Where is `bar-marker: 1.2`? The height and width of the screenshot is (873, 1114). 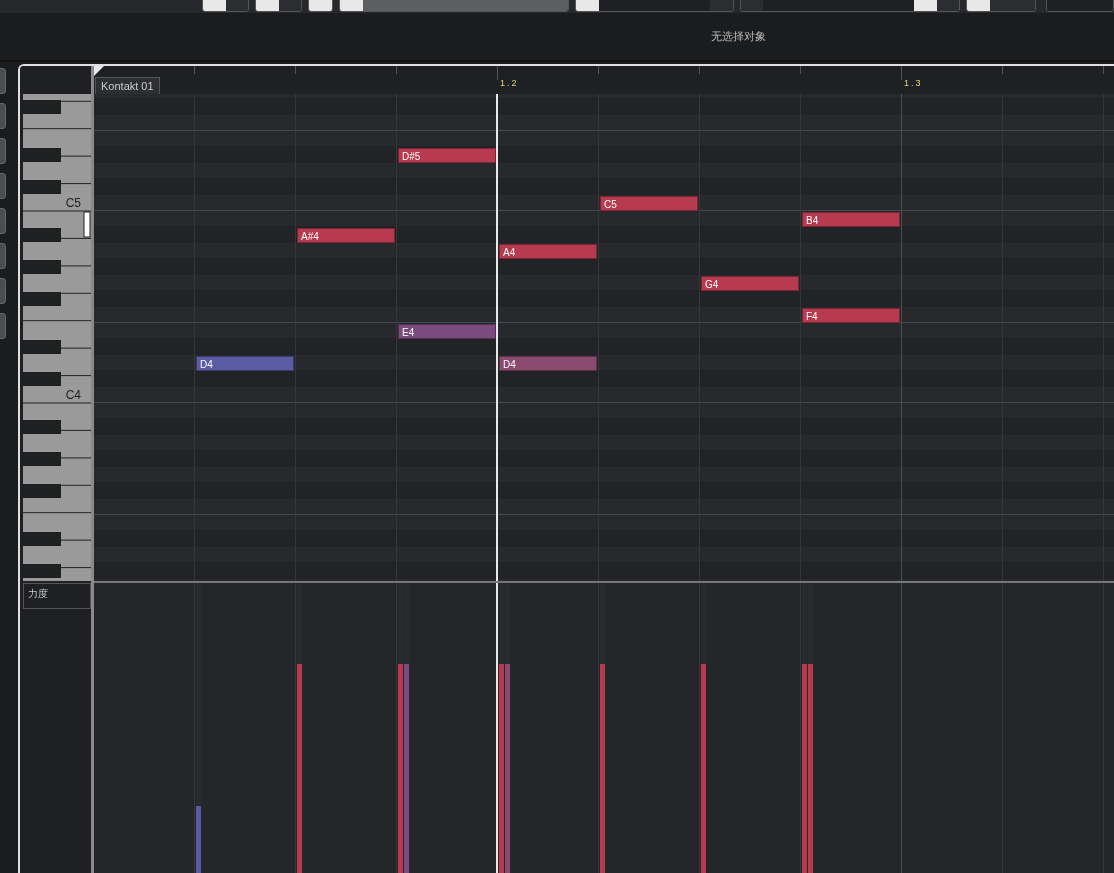 bar-marker: 1.2 is located at coordinates (509, 83).